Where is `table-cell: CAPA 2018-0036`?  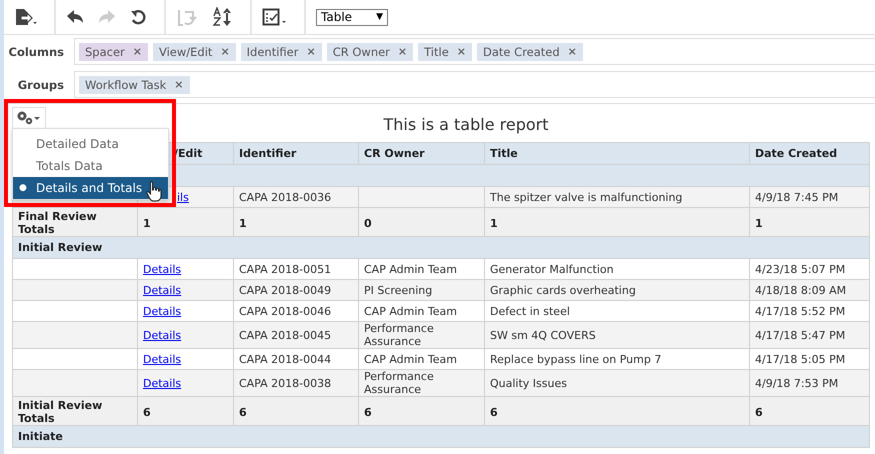
table-cell: CAPA 2018-0036 is located at coordinates (296, 197).